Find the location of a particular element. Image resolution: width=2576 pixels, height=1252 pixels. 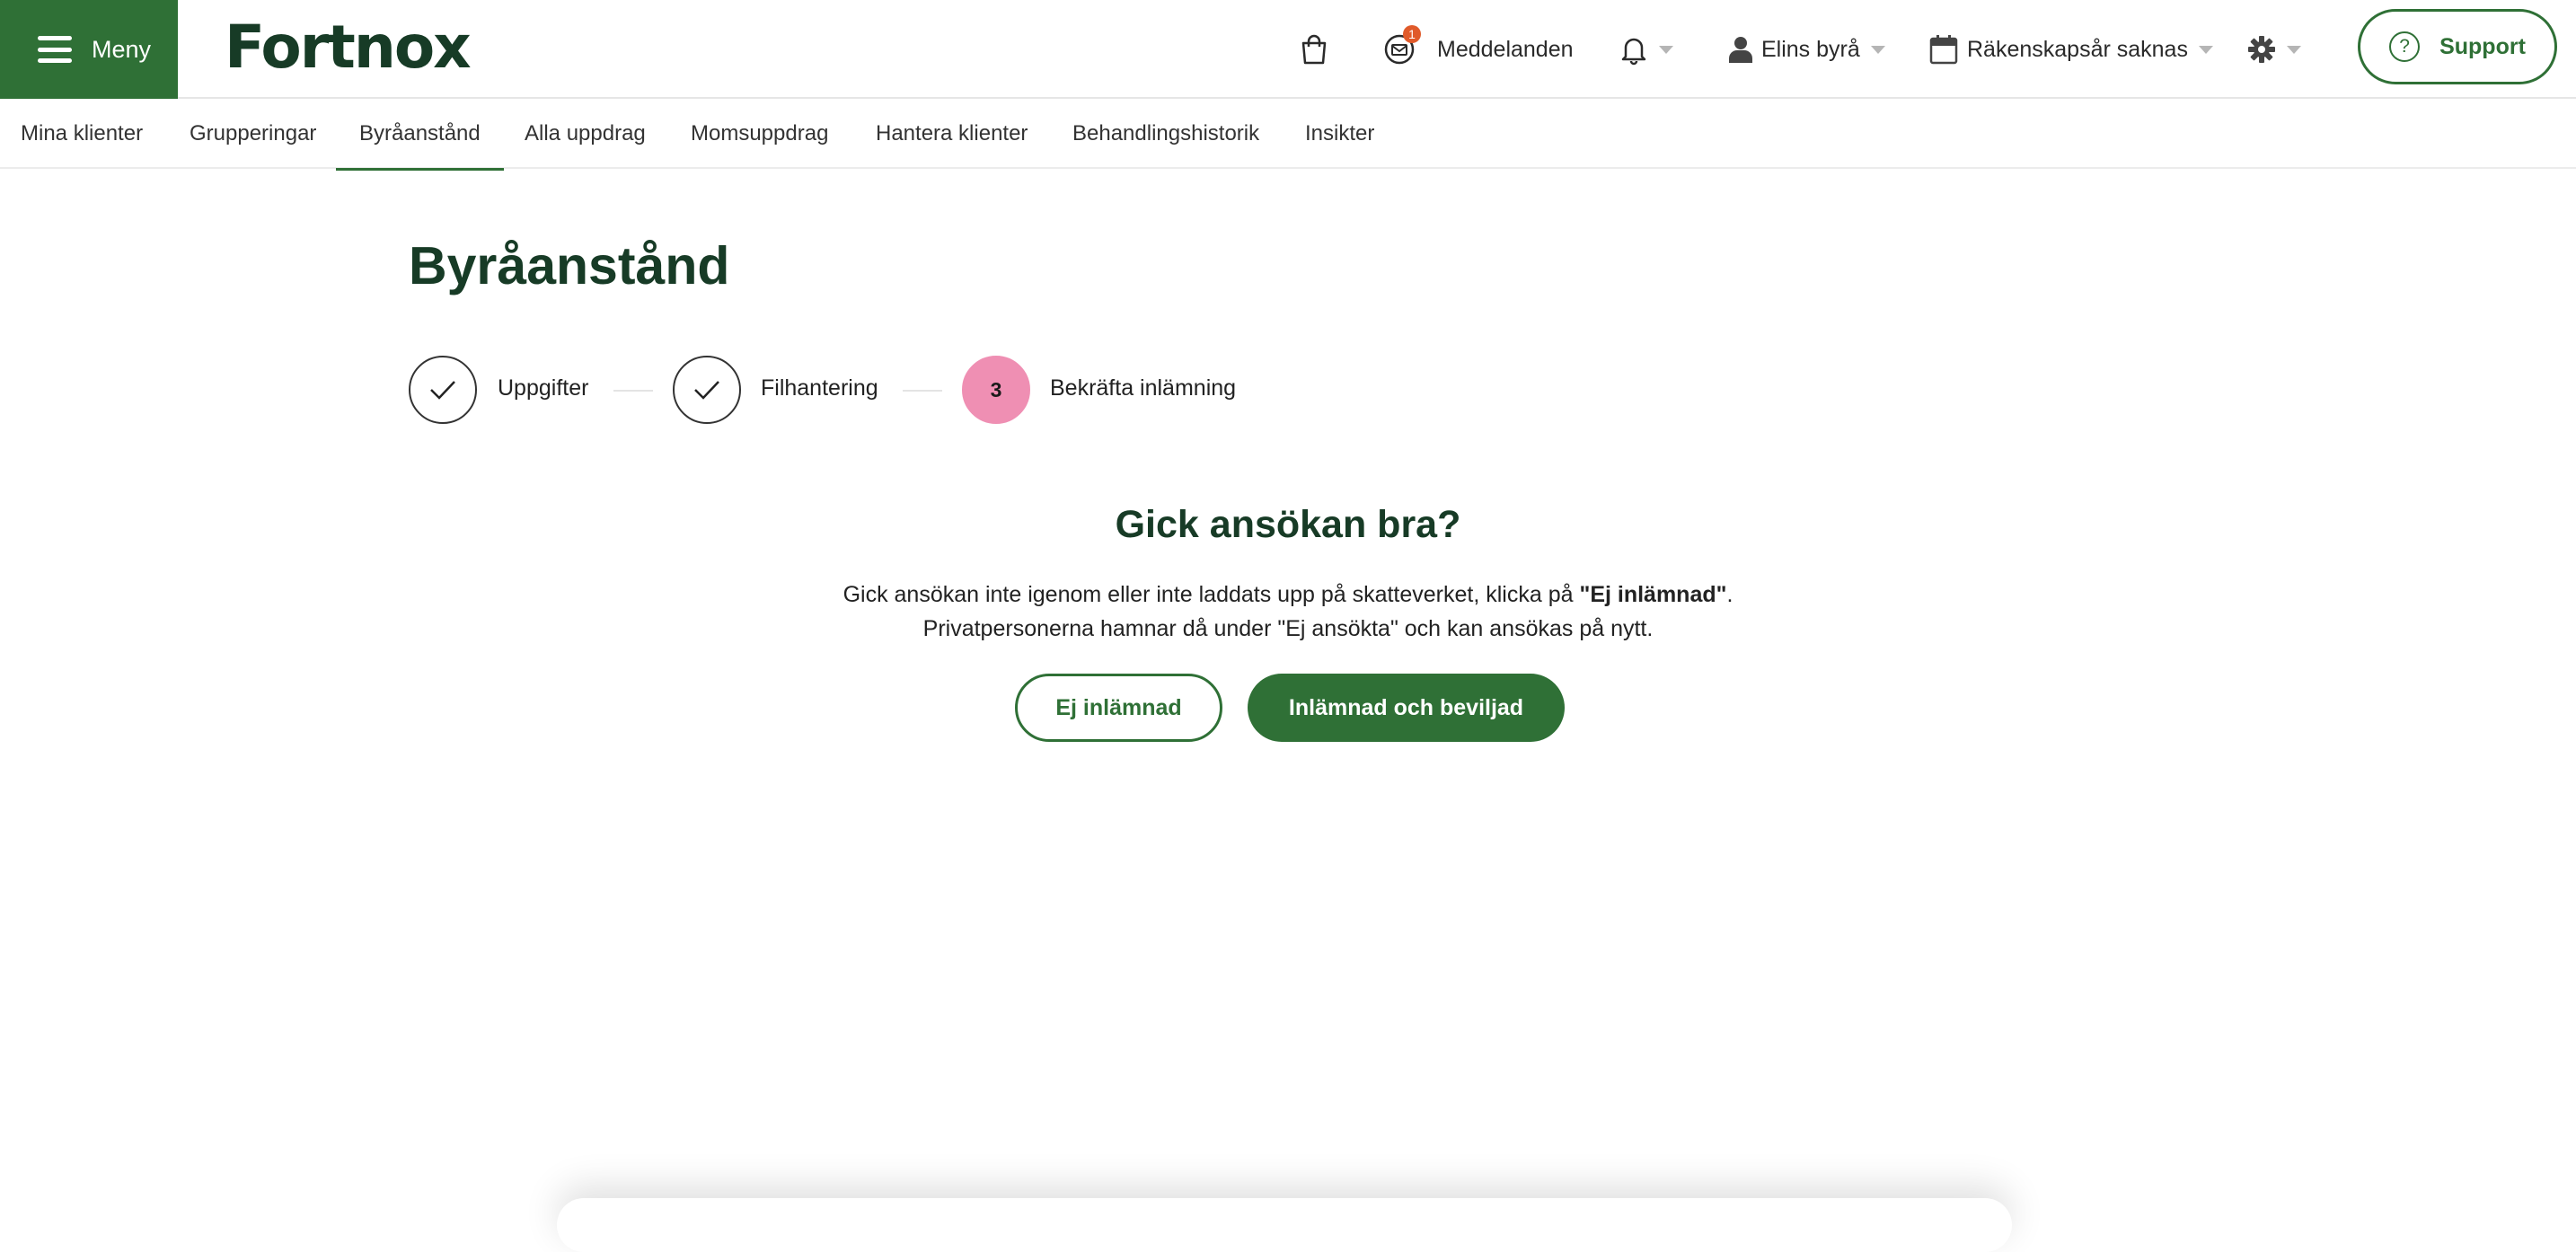

bottom-panel-edge is located at coordinates (1284, 1225).